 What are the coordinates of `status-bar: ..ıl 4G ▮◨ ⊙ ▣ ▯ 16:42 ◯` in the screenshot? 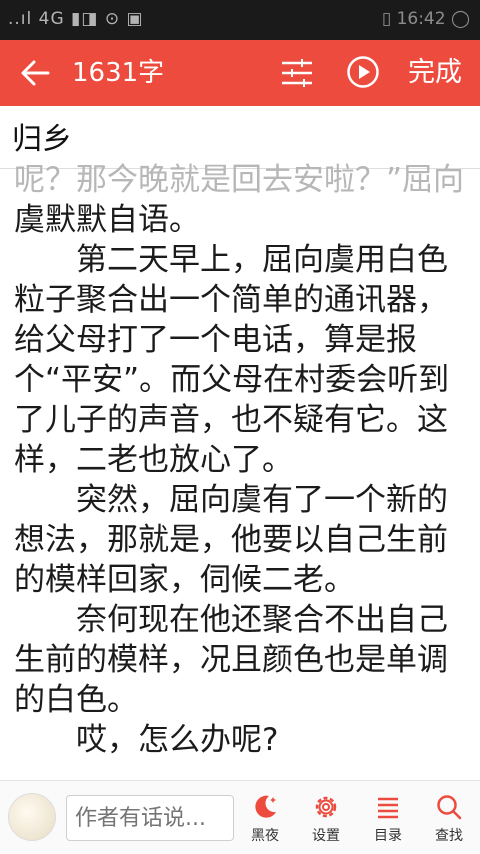 It's located at (240, 20).